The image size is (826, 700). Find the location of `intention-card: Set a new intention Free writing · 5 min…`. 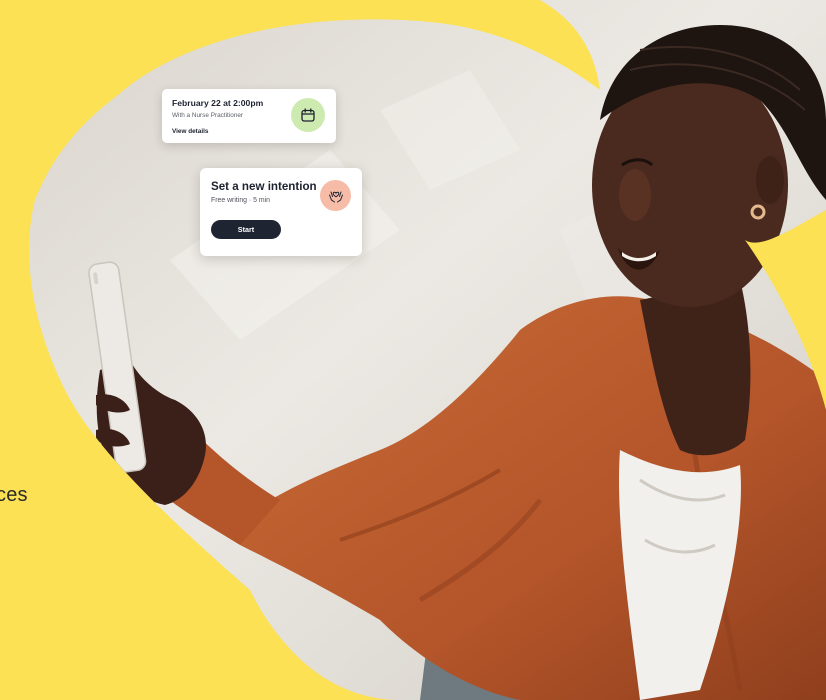

intention-card: Set a new intention Free writing · 5 min… is located at coordinates (281, 212).